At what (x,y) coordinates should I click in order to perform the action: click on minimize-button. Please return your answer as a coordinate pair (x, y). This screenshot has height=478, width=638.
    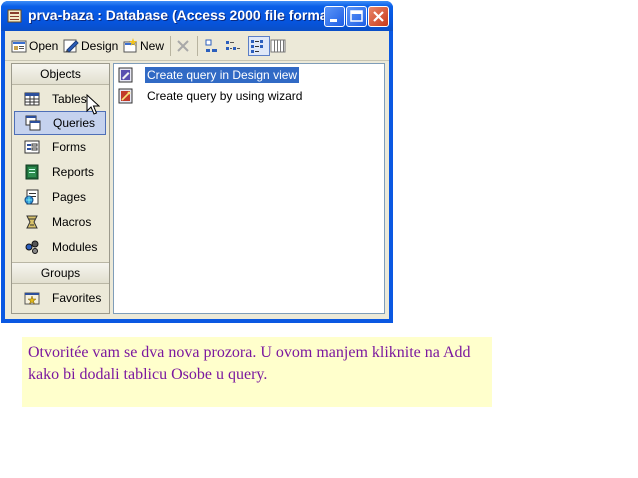
    Looking at the image, I should click on (334, 16).